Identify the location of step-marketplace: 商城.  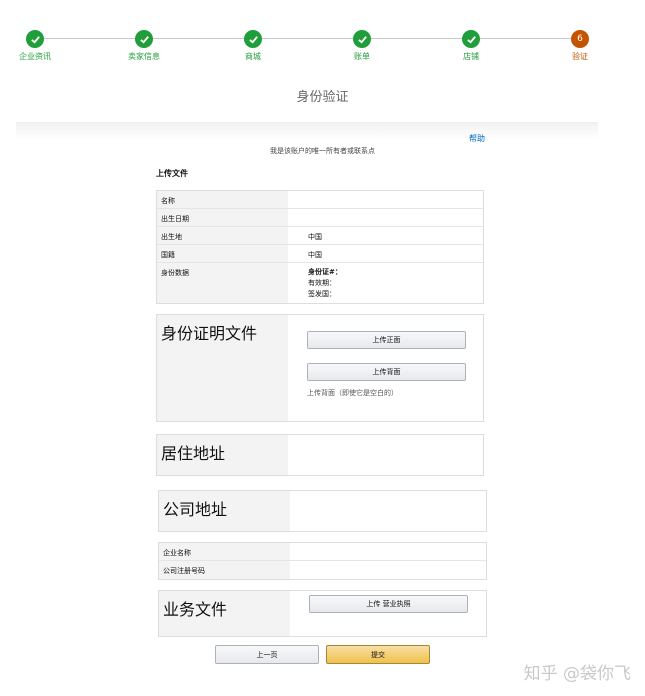
(253, 46).